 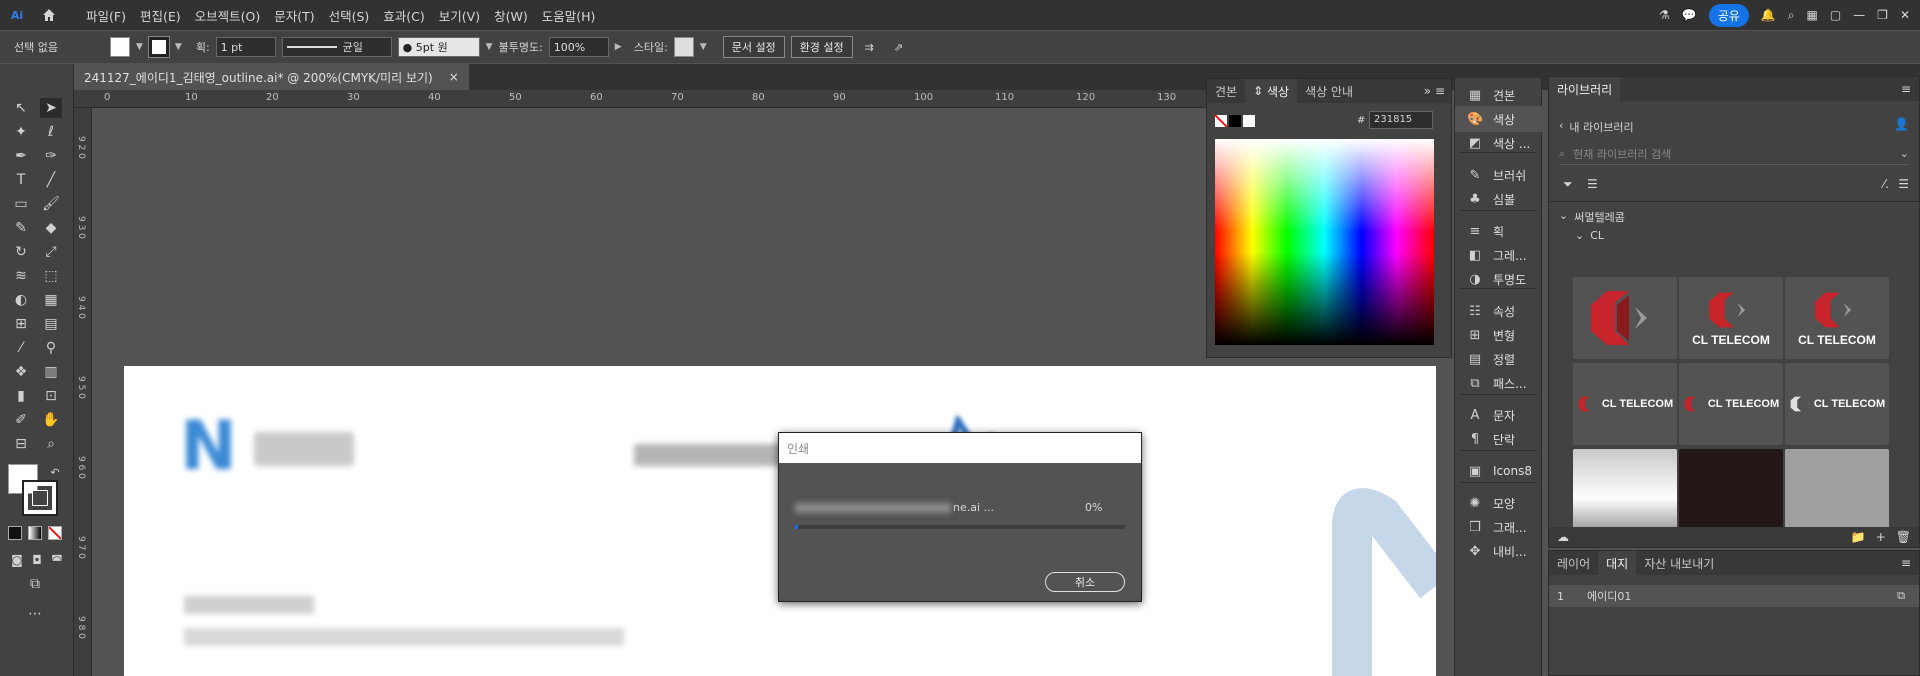 I want to click on tab-color: ⇕ 색상, so click(x=1271, y=91).